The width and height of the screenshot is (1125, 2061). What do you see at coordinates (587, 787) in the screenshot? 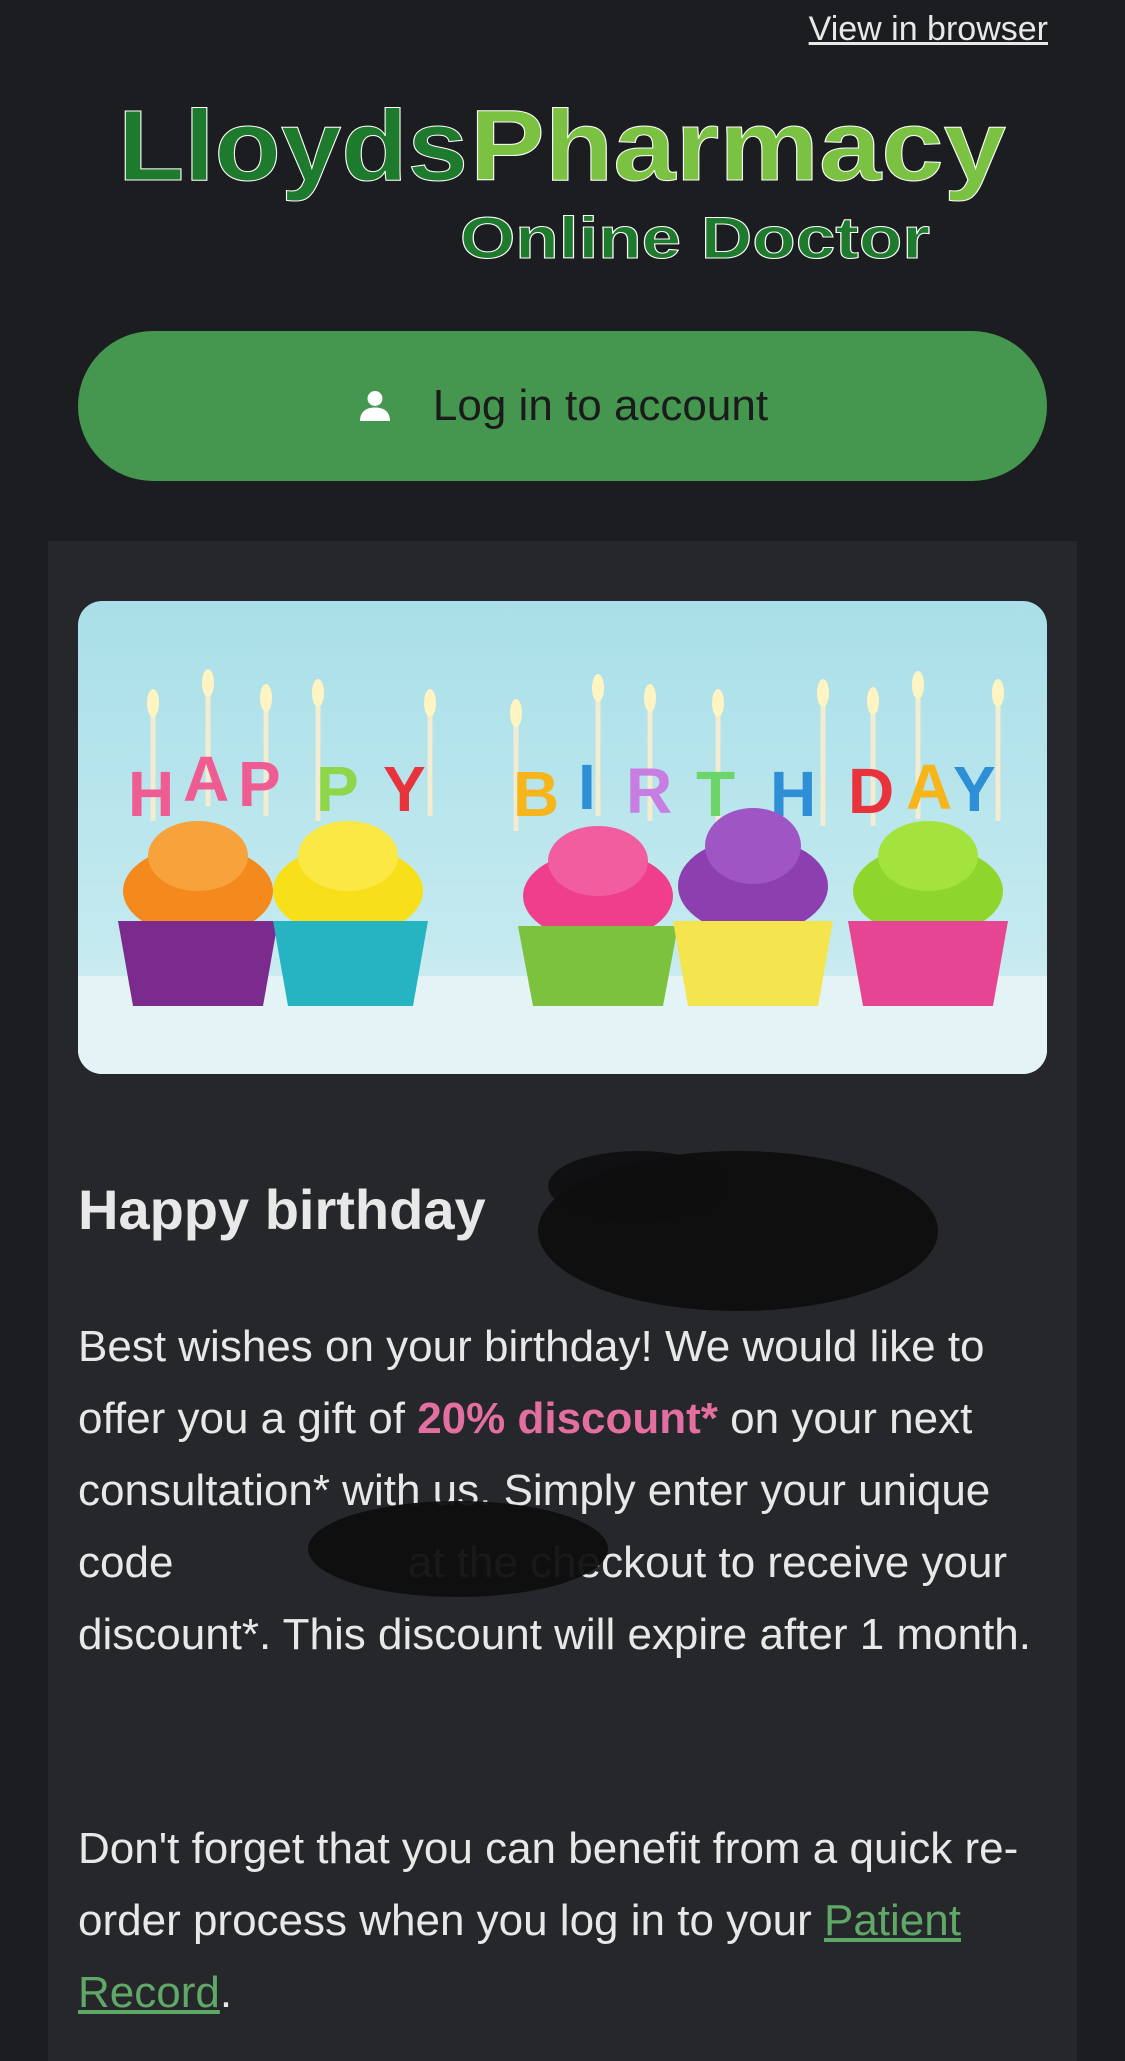
I see `banner-letter: I` at bounding box center [587, 787].